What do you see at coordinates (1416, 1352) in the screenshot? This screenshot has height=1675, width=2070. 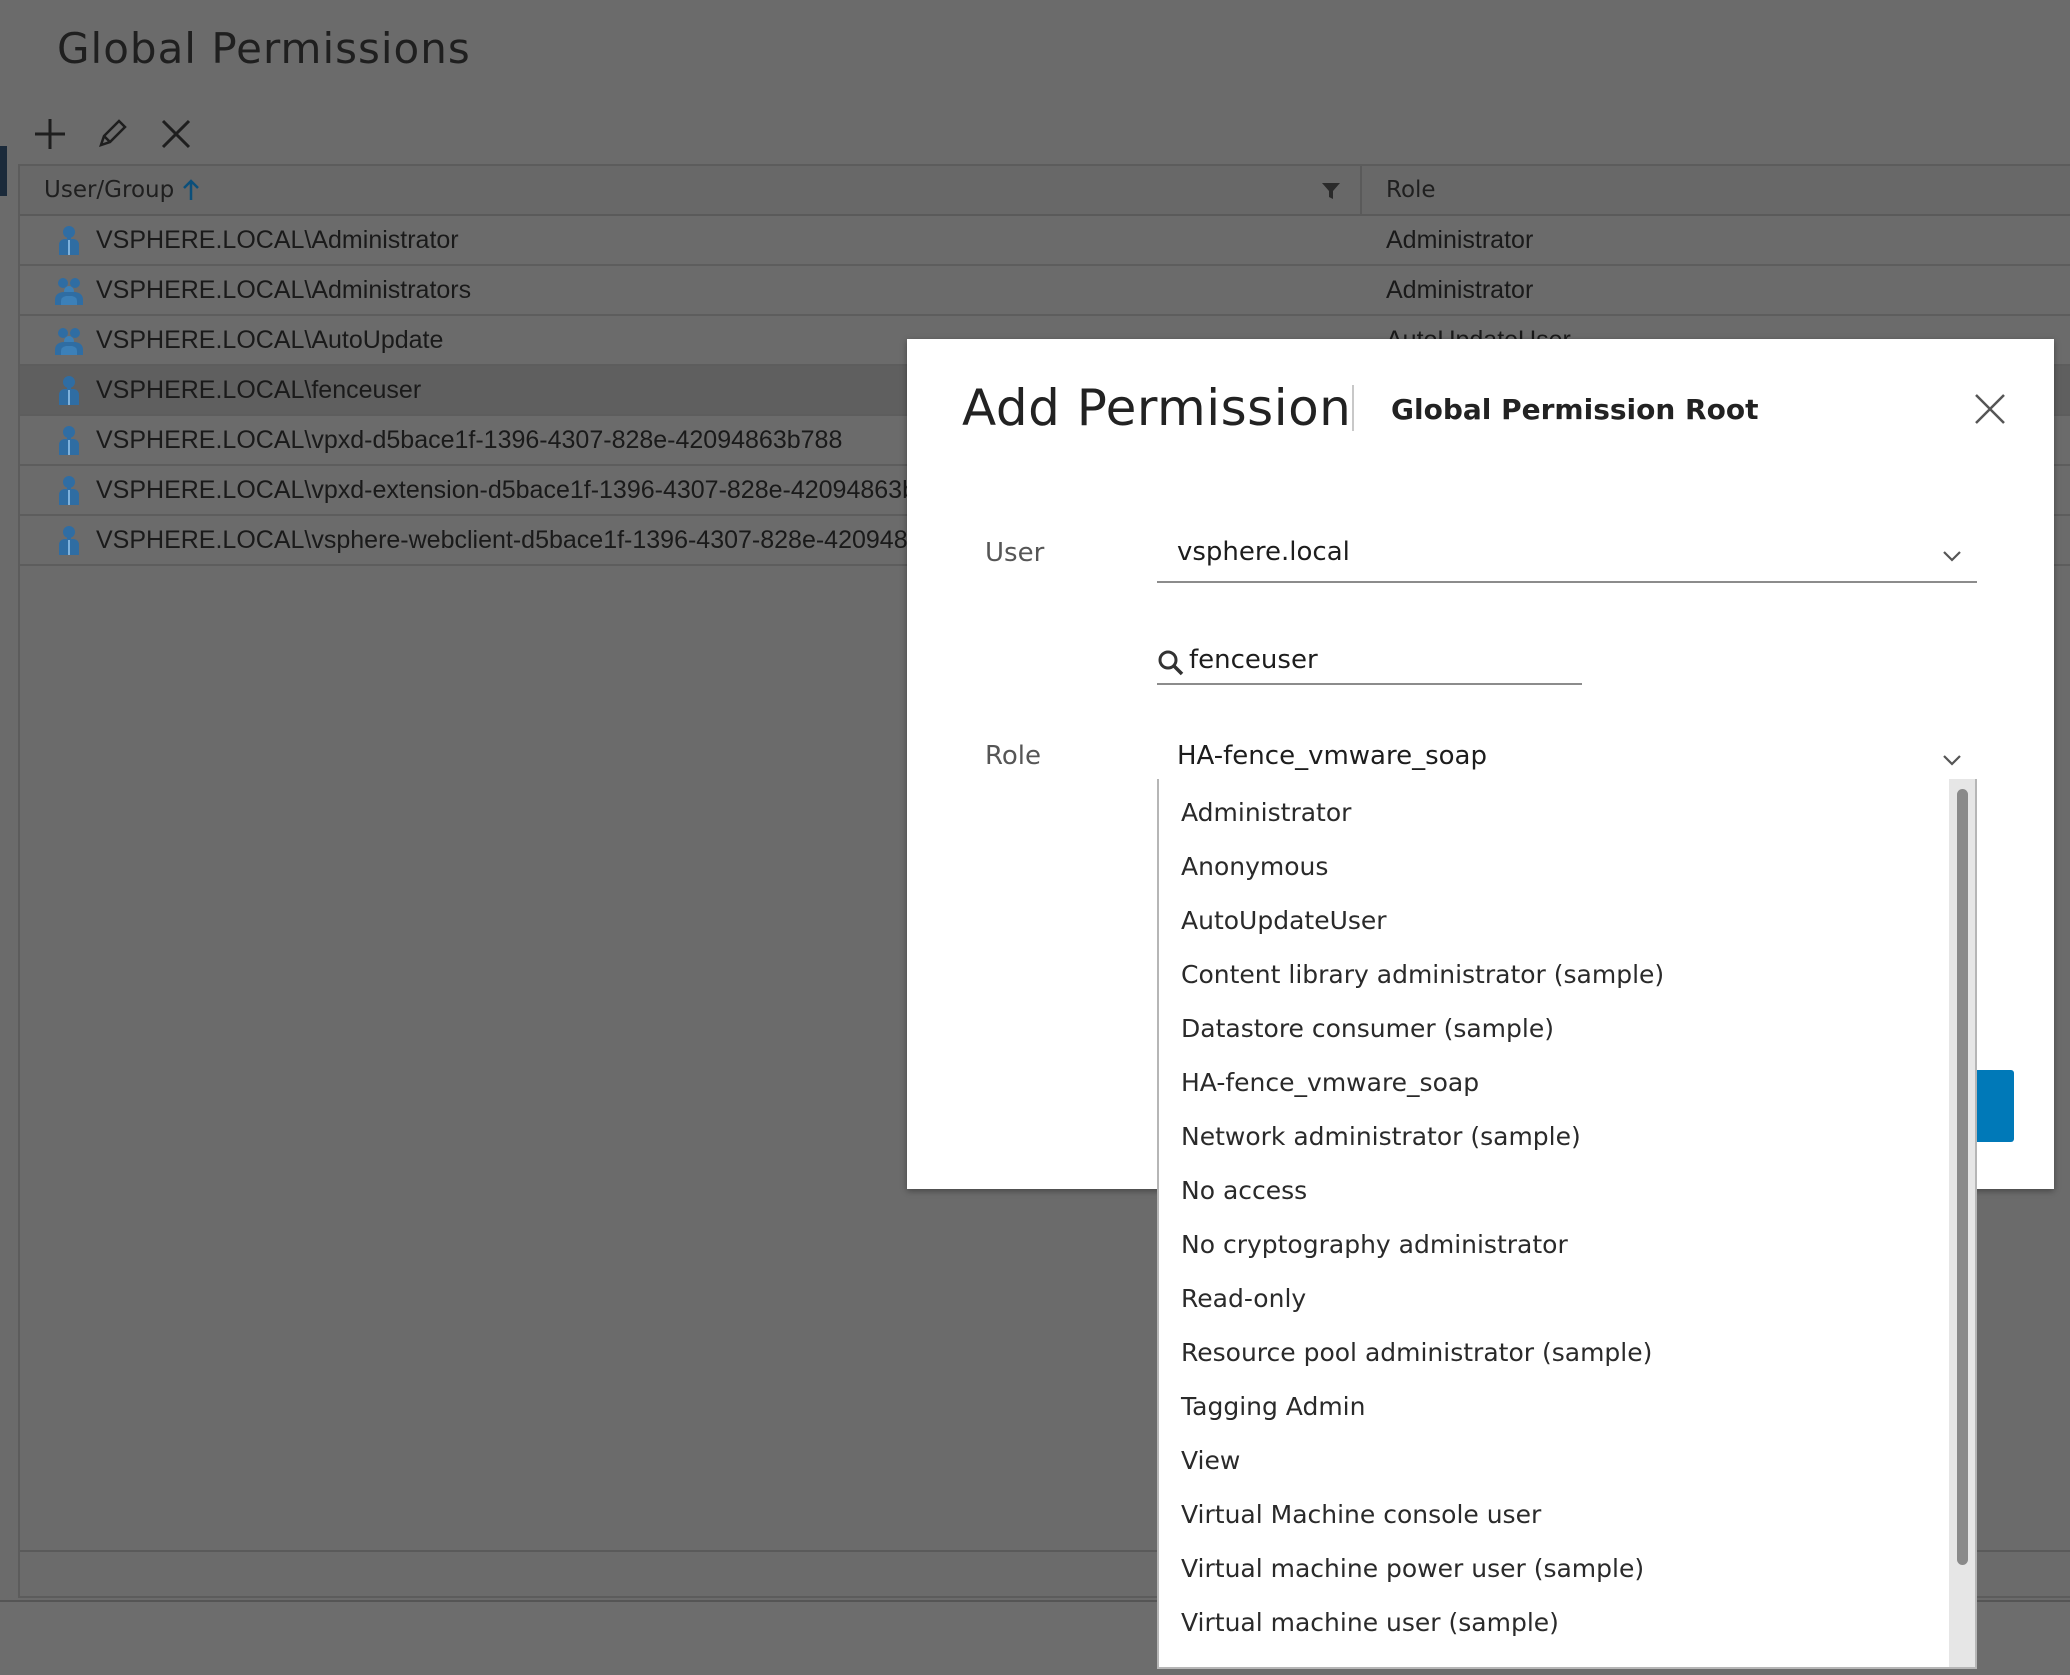 I see `role-option: Resource pool administrator (sample)` at bounding box center [1416, 1352].